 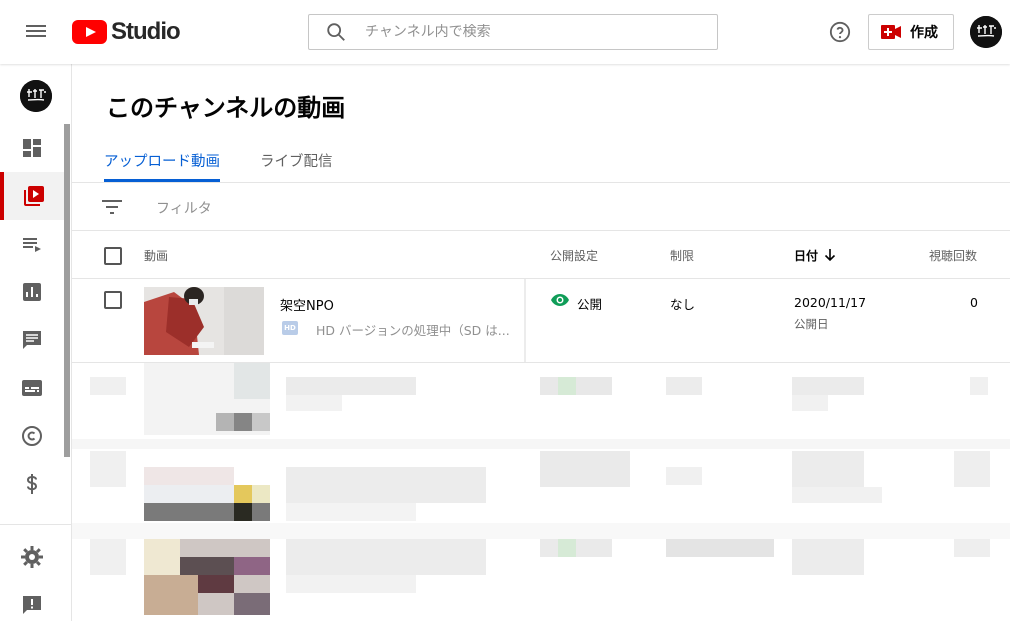 What do you see at coordinates (36, 524) in the screenshot?
I see `sidebar-divider` at bounding box center [36, 524].